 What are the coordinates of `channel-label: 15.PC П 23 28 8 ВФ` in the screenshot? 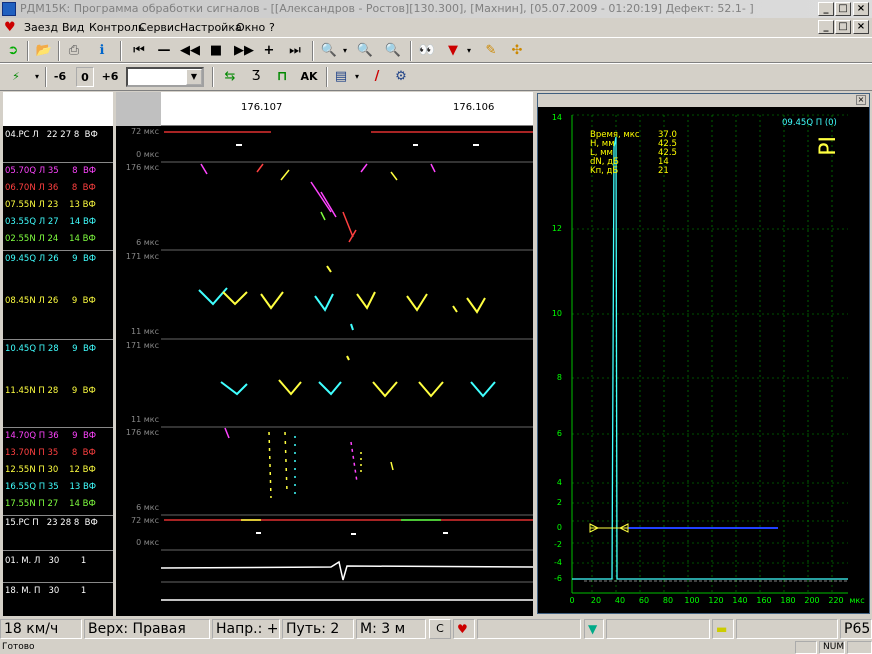 It's located at (51, 523).